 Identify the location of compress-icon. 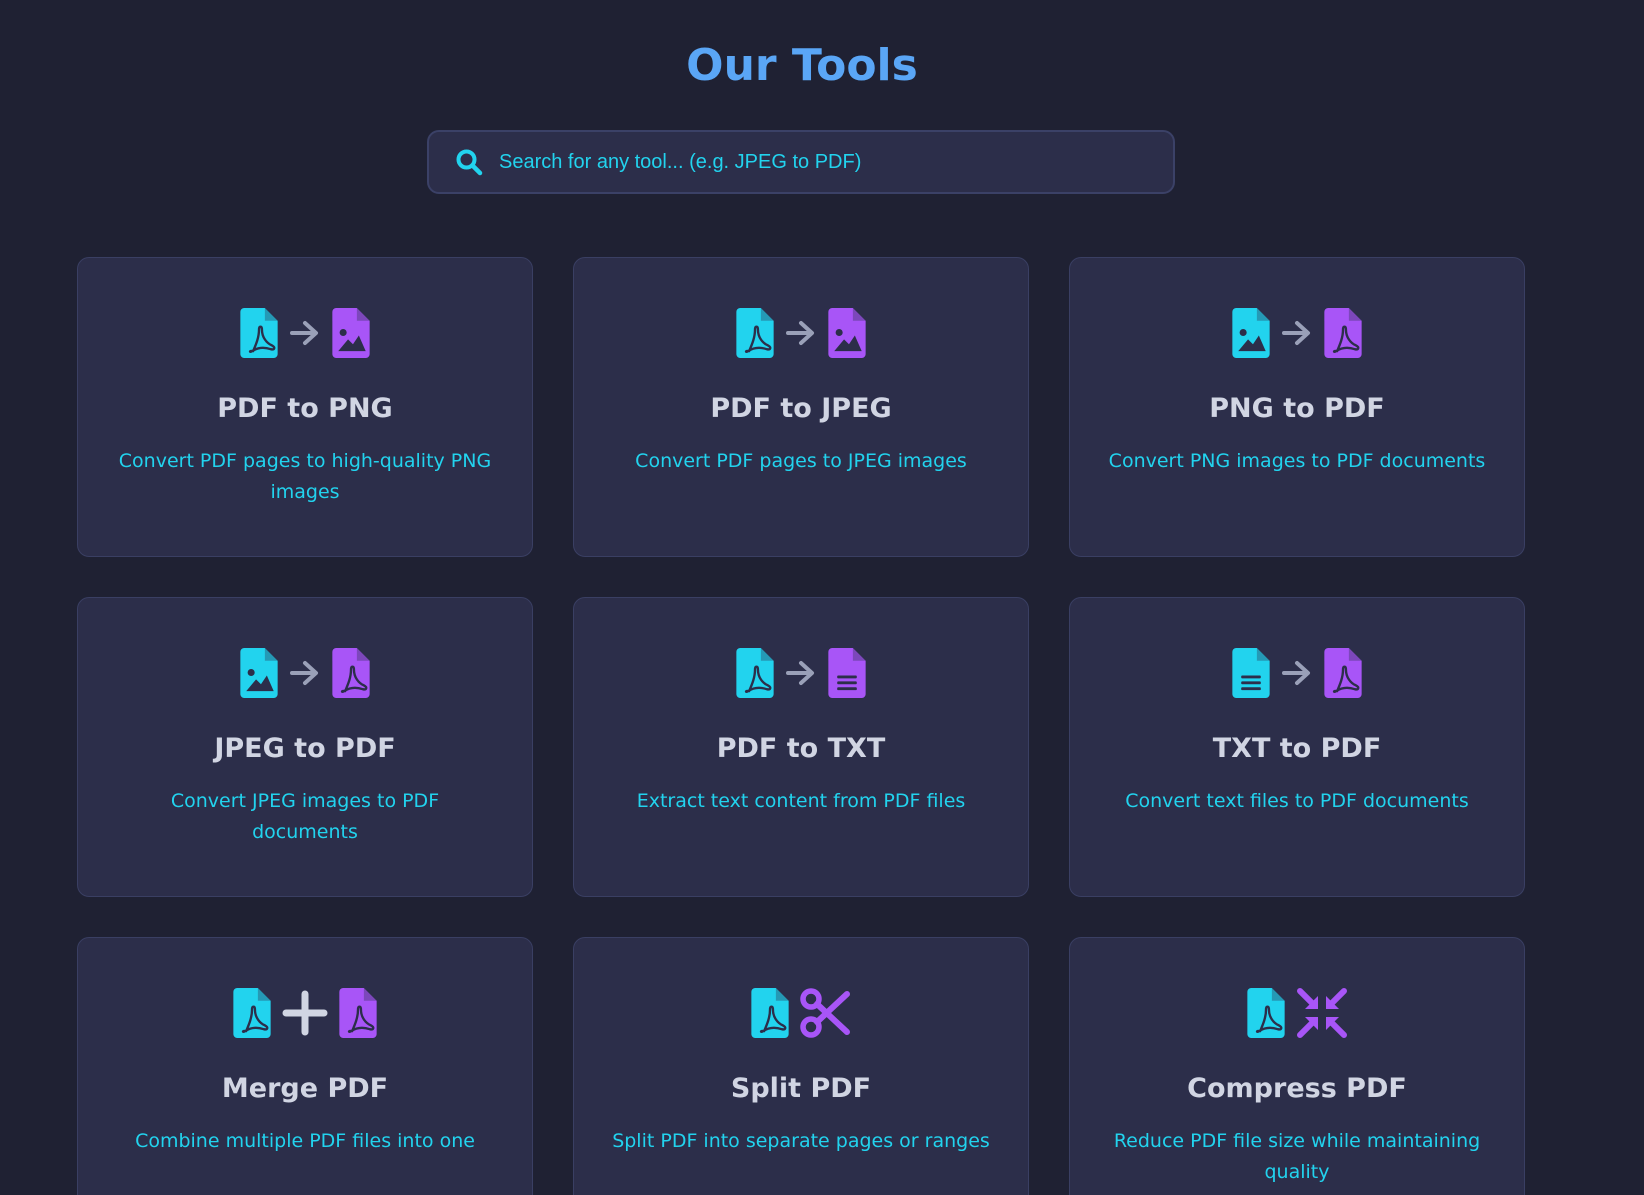
(1322, 1013).